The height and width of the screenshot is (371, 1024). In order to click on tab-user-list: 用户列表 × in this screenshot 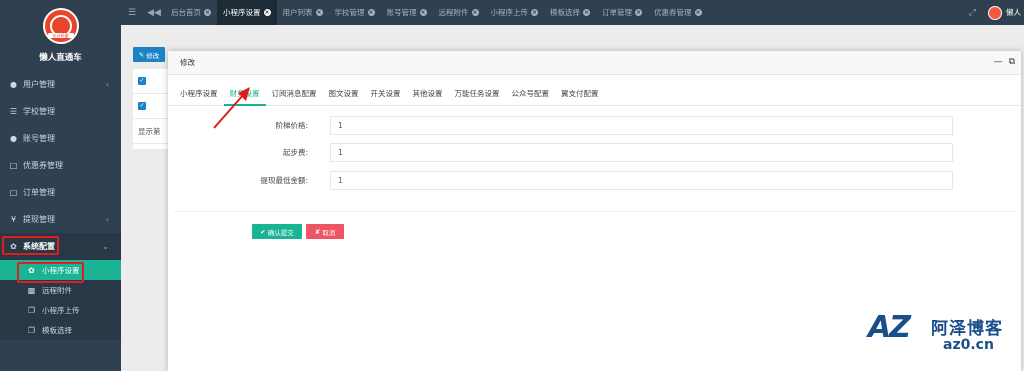, I will do `click(303, 12)`.